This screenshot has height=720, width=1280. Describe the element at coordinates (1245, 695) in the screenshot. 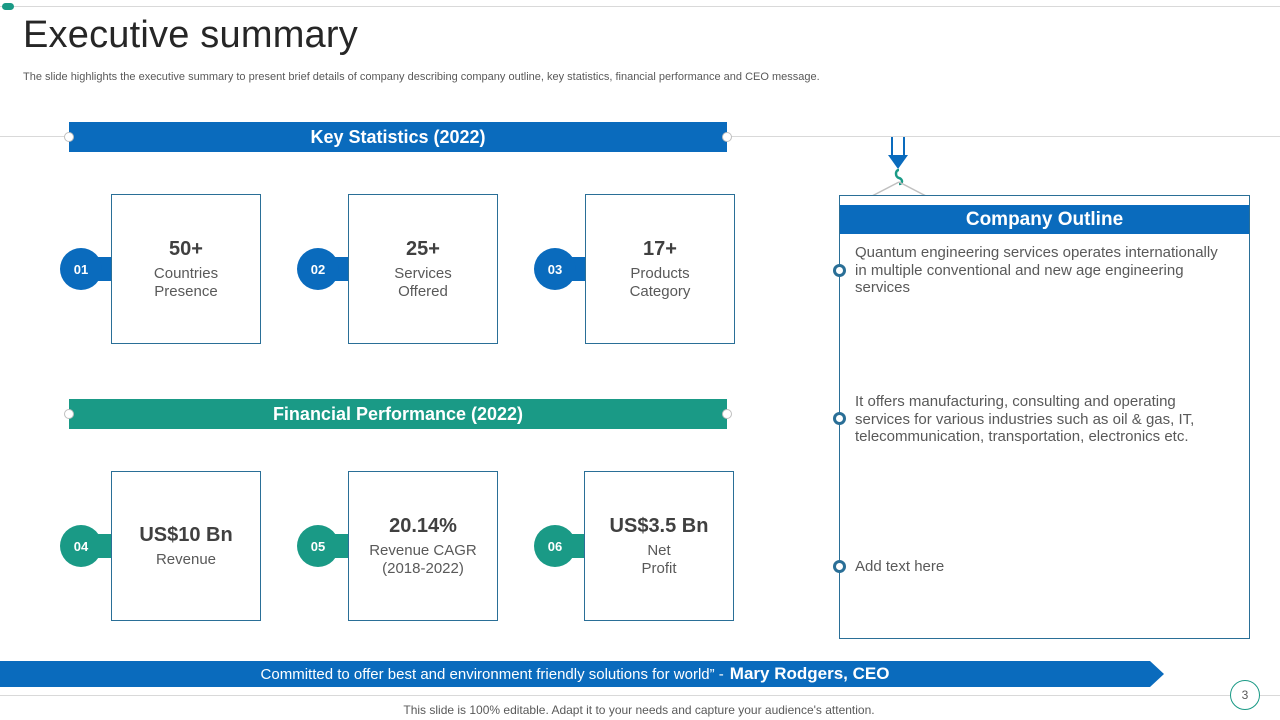

I see `page-number: 3` at that location.